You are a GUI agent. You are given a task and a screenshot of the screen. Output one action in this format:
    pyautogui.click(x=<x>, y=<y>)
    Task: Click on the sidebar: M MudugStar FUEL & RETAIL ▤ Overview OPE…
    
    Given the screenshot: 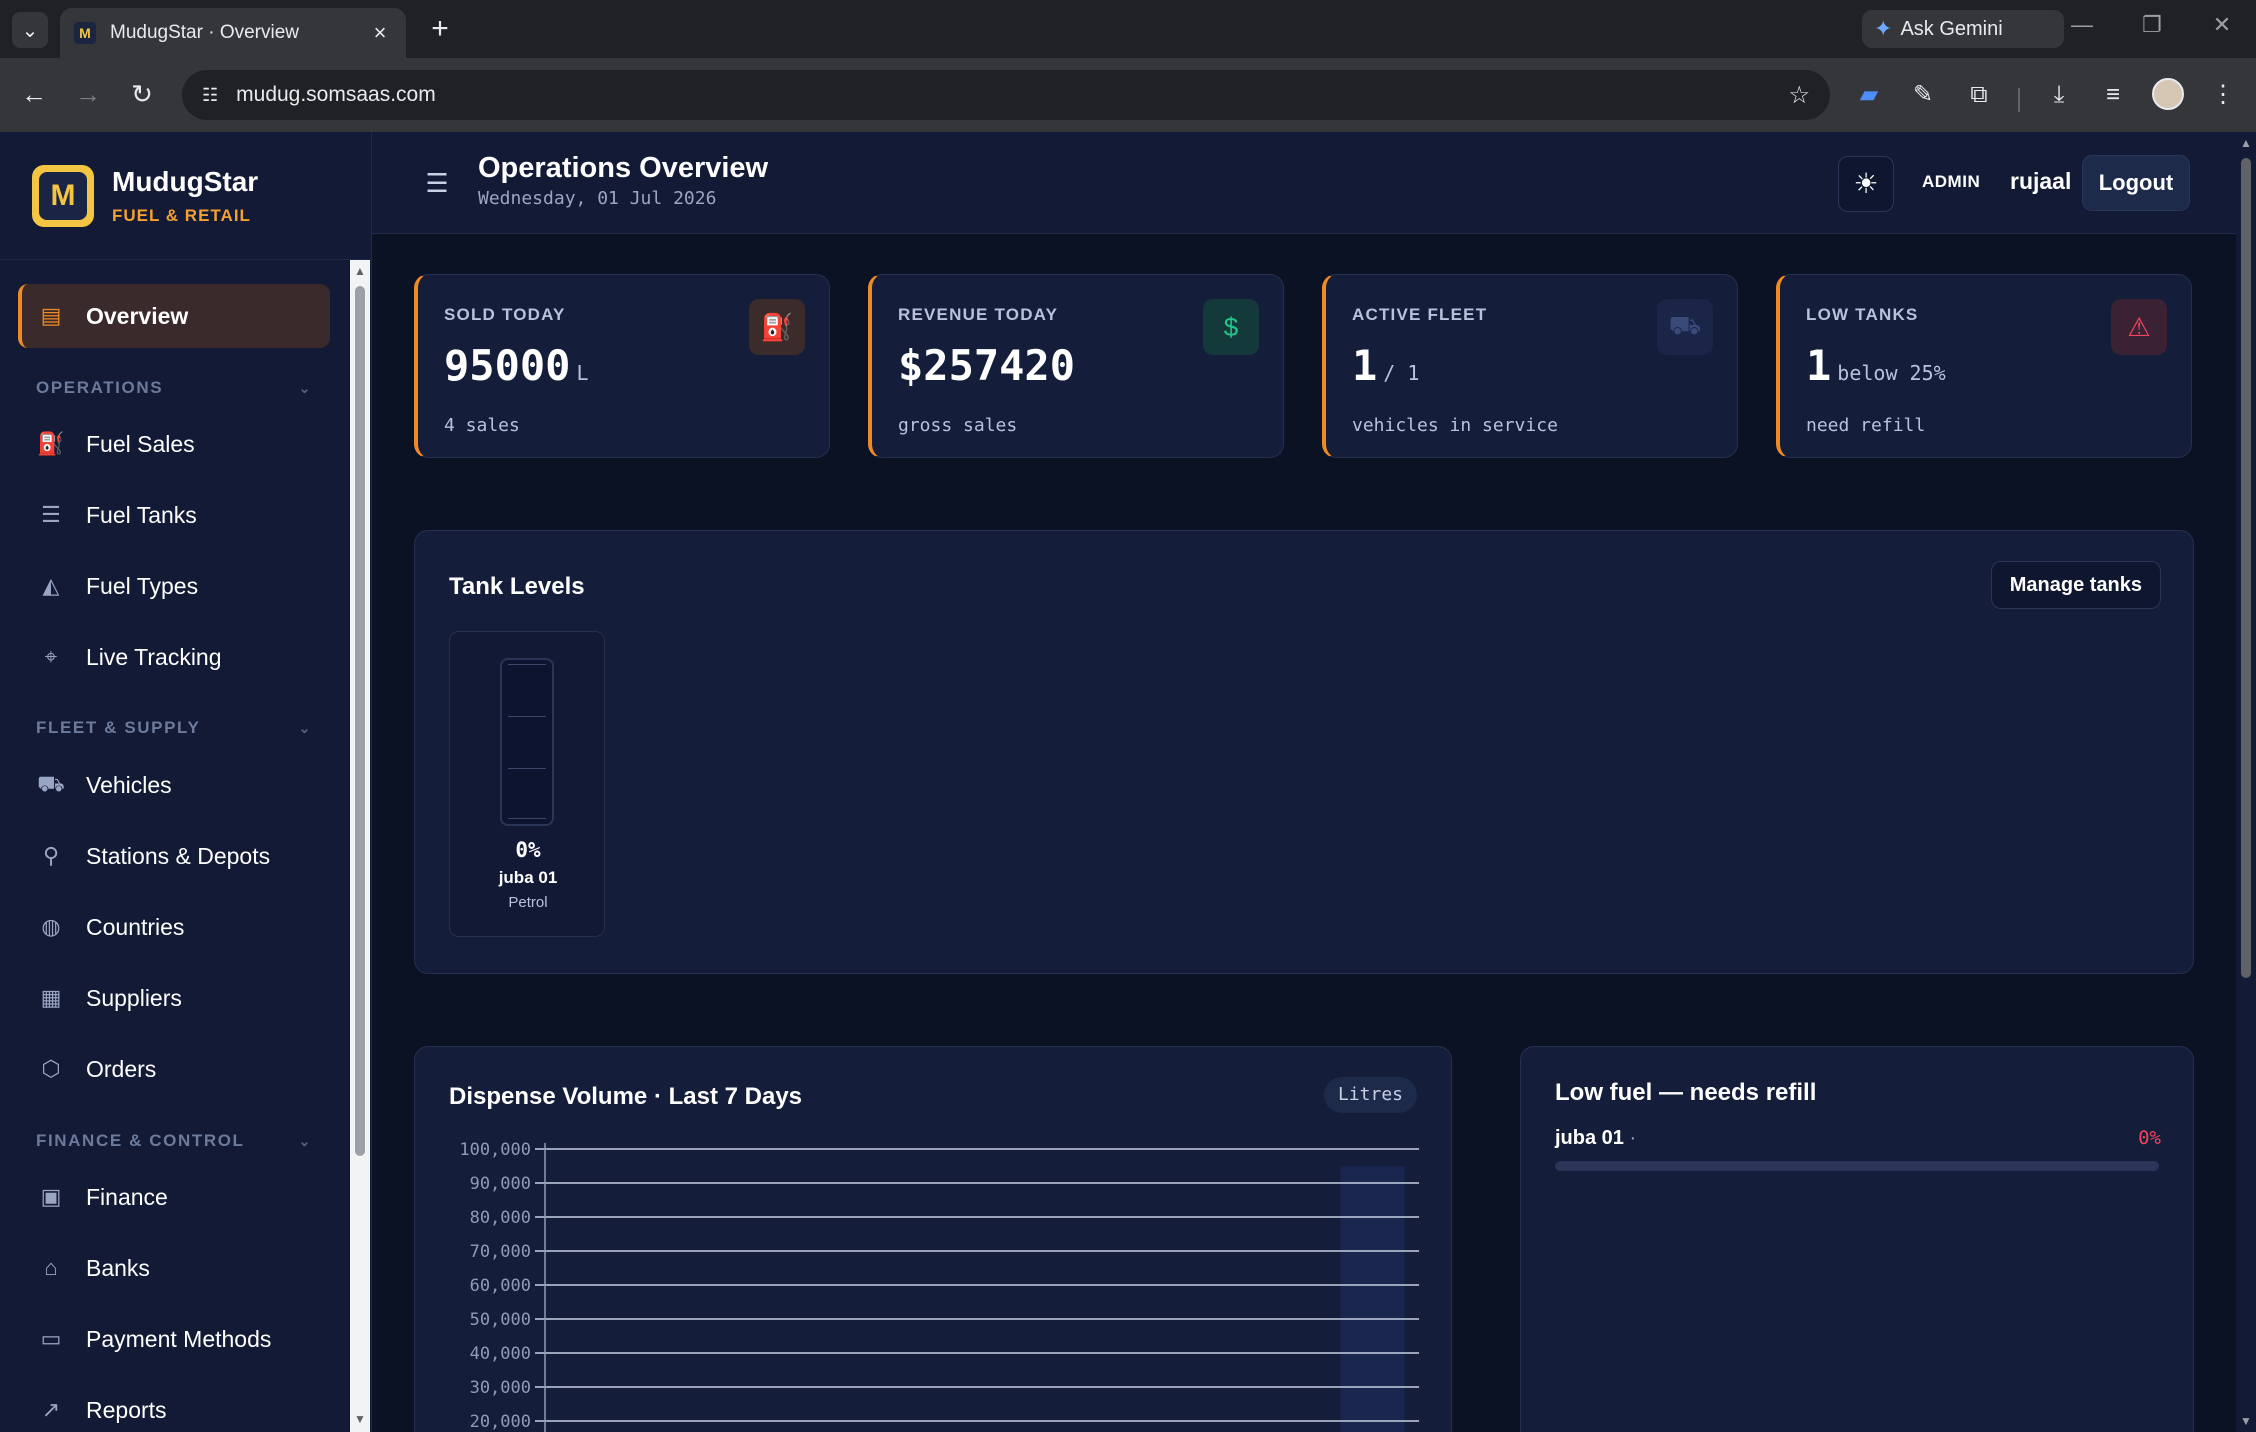 What is the action you would take?
    pyautogui.click(x=186, y=782)
    